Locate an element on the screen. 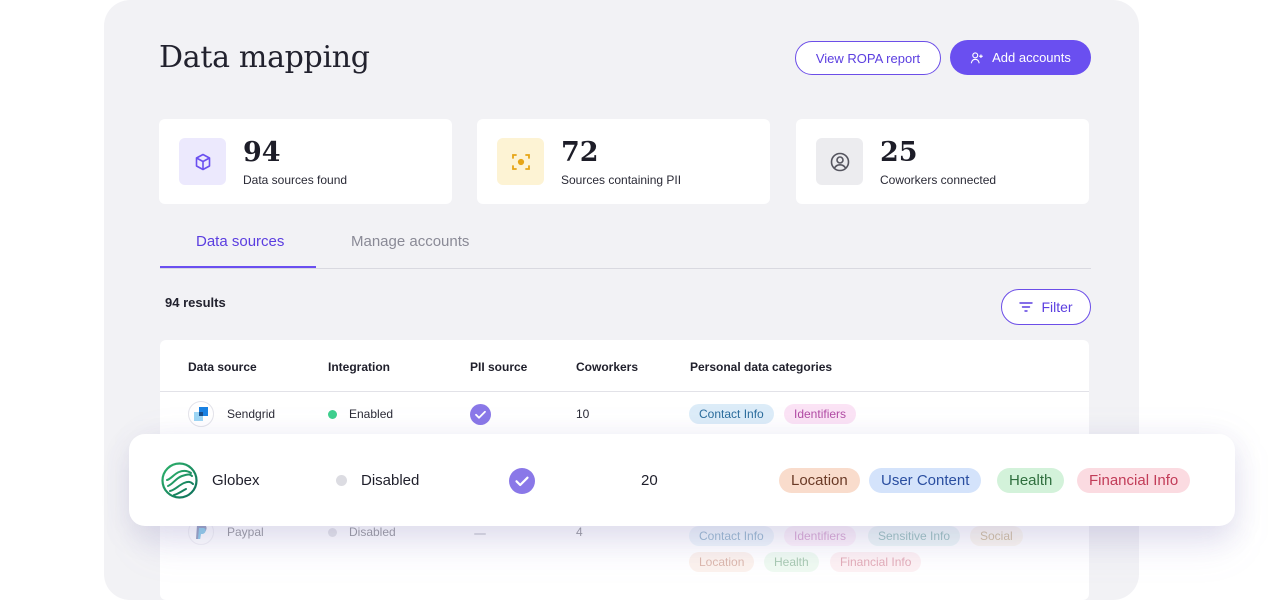 This screenshot has height=600, width=1280. category-tag: User Content is located at coordinates (925, 480).